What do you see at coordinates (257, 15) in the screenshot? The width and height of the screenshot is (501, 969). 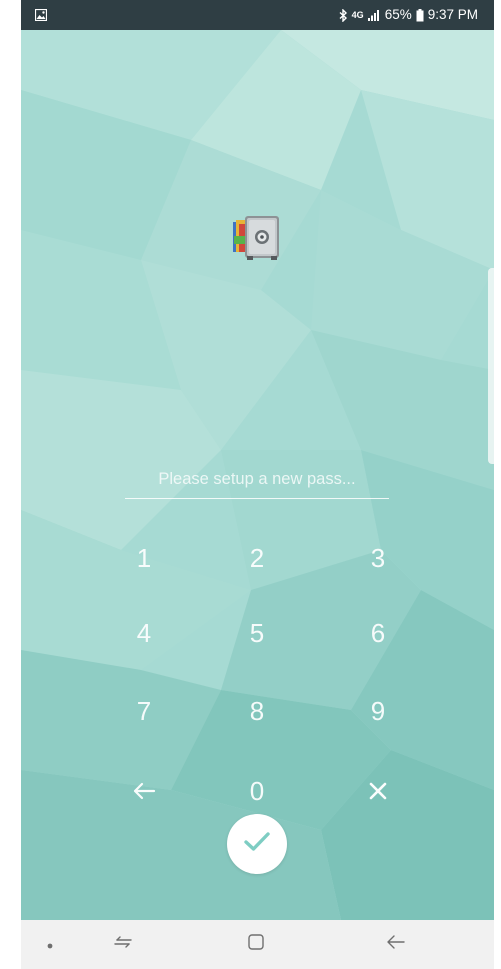 I see `status-bar: 4G 65% 9:37 PM` at bounding box center [257, 15].